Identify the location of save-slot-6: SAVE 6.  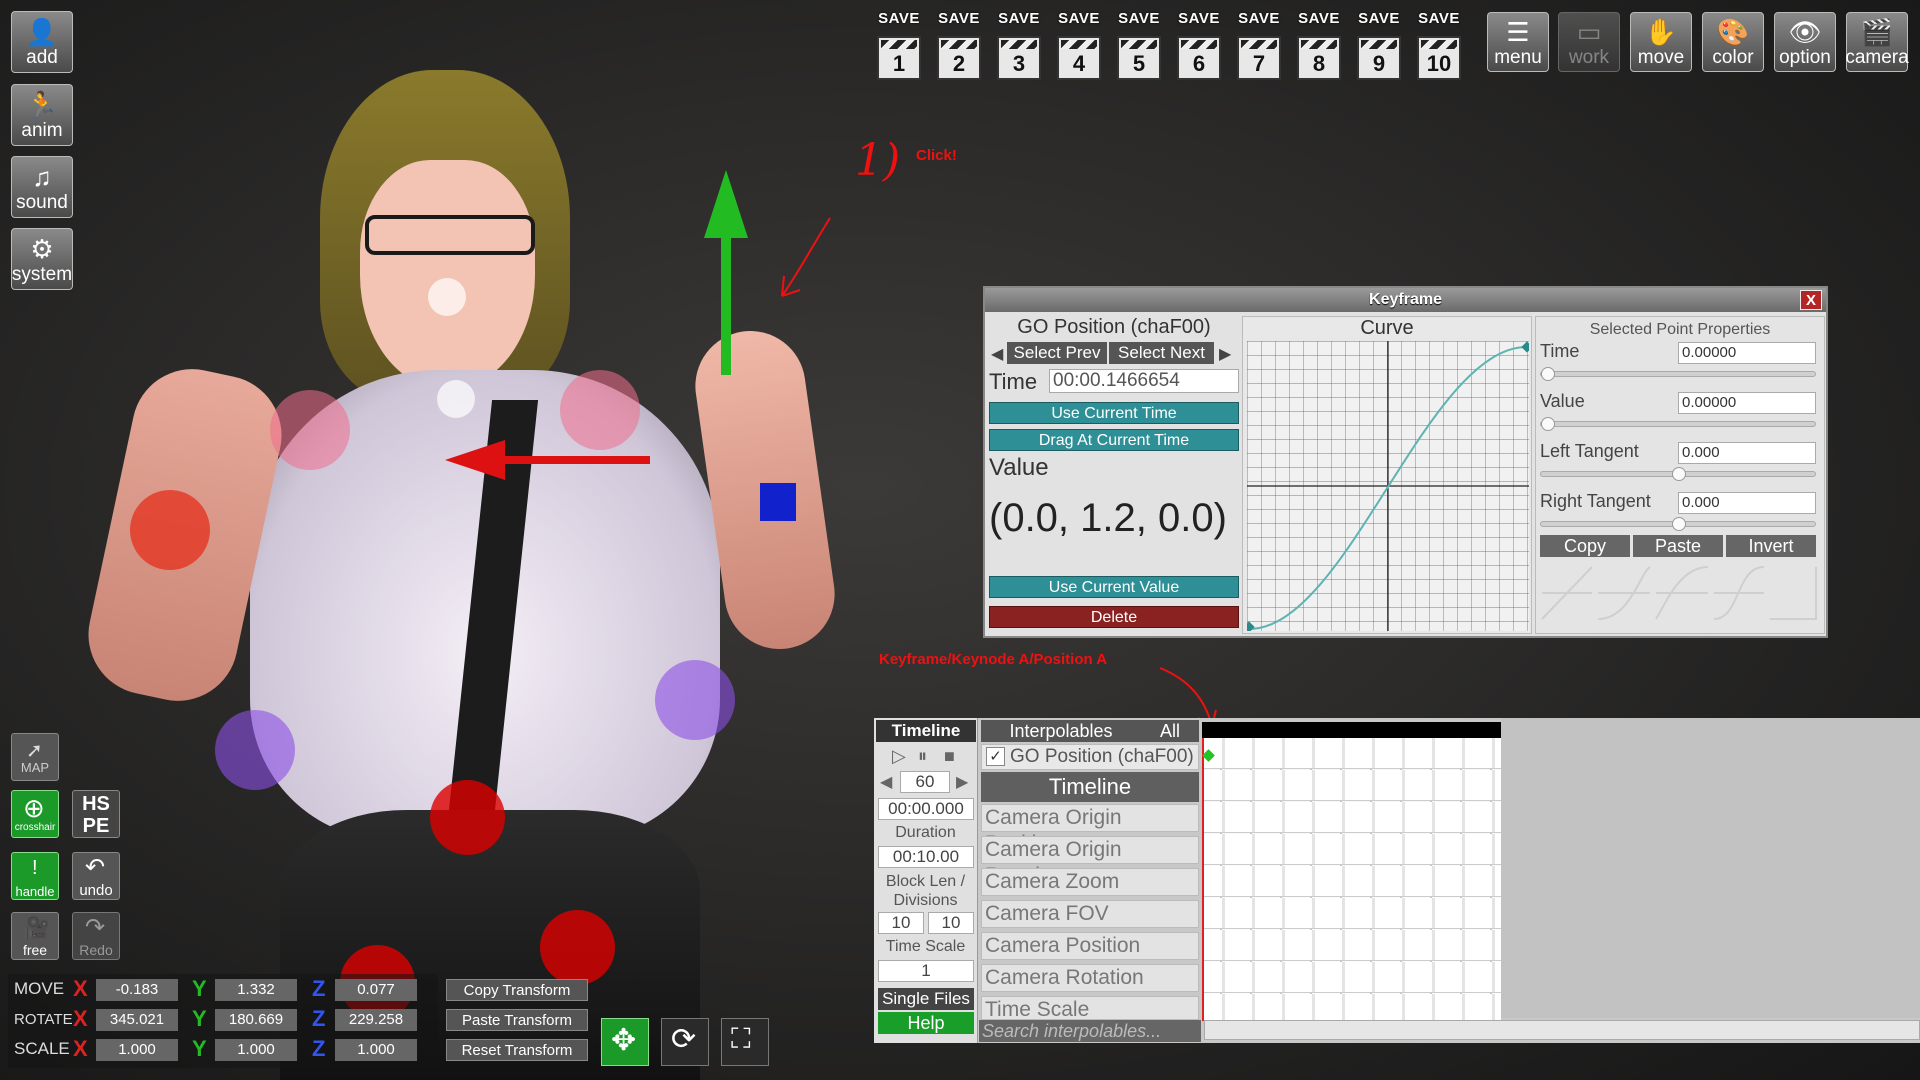
(1199, 47).